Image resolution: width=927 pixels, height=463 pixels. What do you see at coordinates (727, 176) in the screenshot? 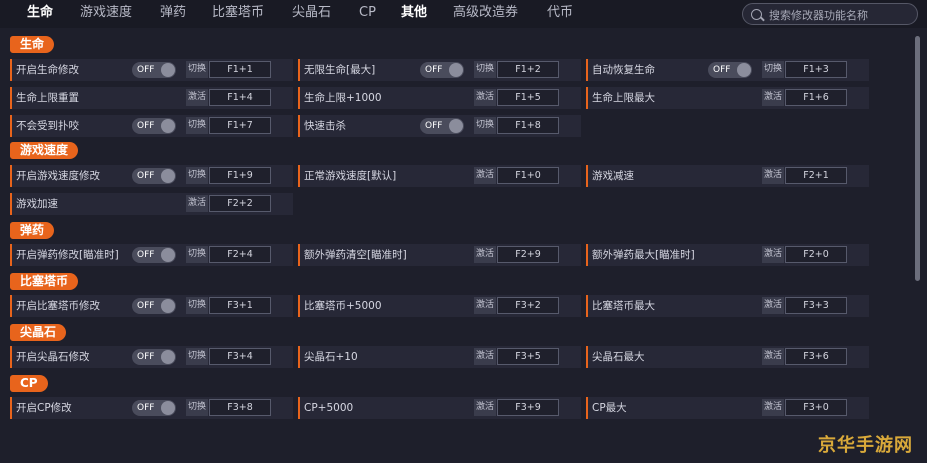
I see `option-row: 游戏减速 激活 F2+1` at bounding box center [727, 176].